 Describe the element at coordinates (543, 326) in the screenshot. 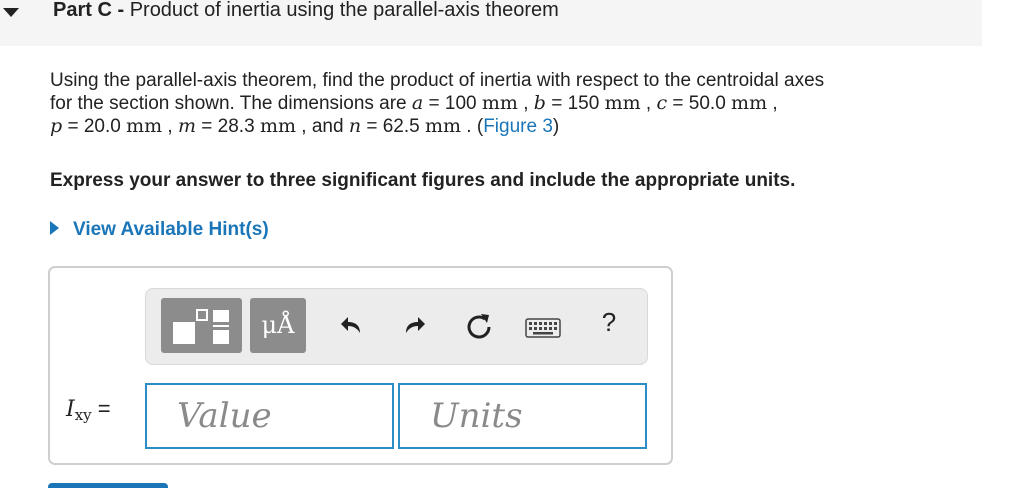

I see `keyboard-icon` at that location.